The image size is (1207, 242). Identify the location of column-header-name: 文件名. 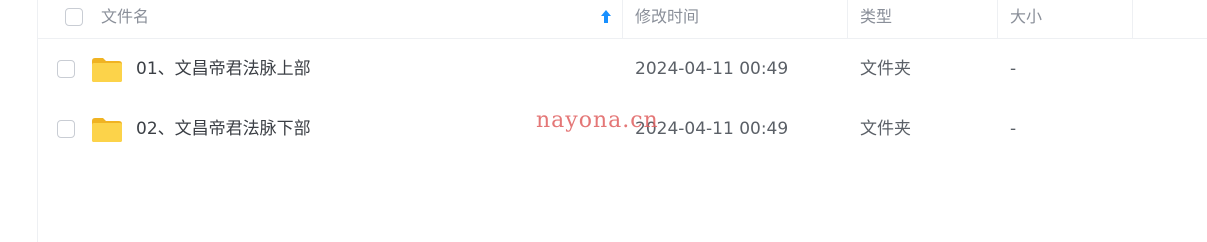
(125, 17).